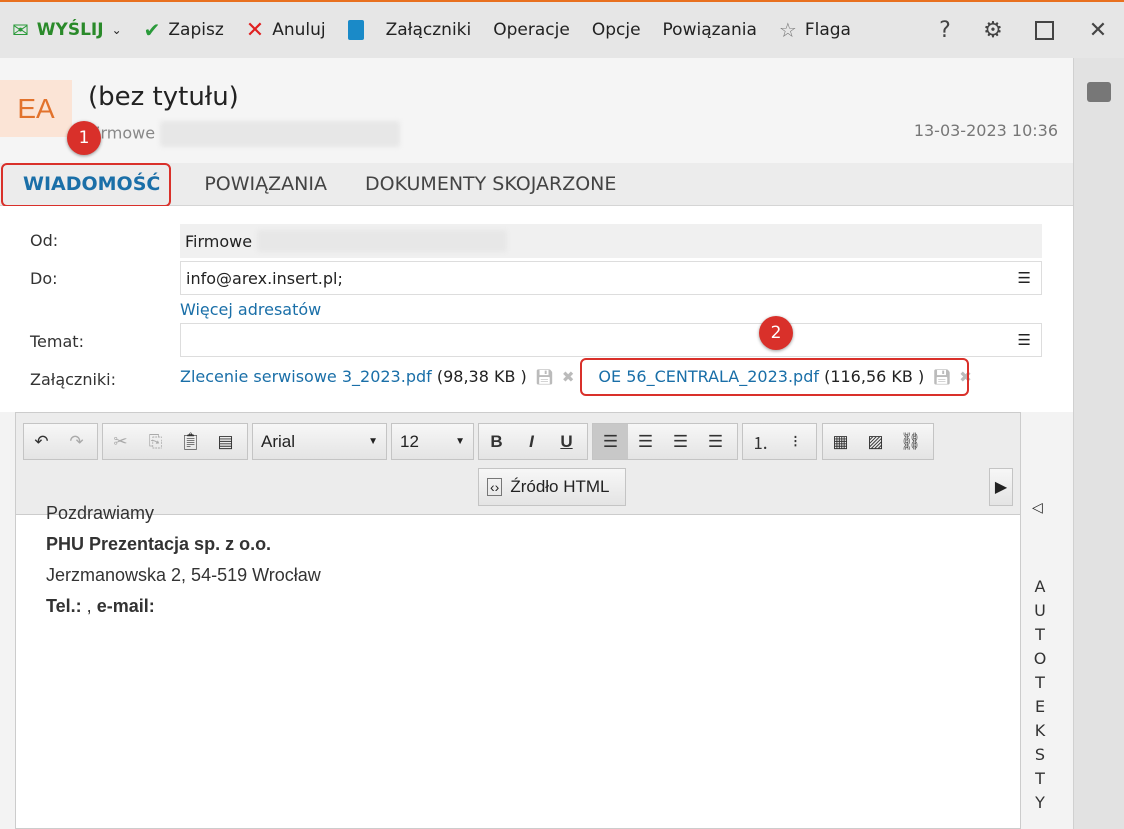  I want to click on align-center-icon: ☰, so click(645, 441).